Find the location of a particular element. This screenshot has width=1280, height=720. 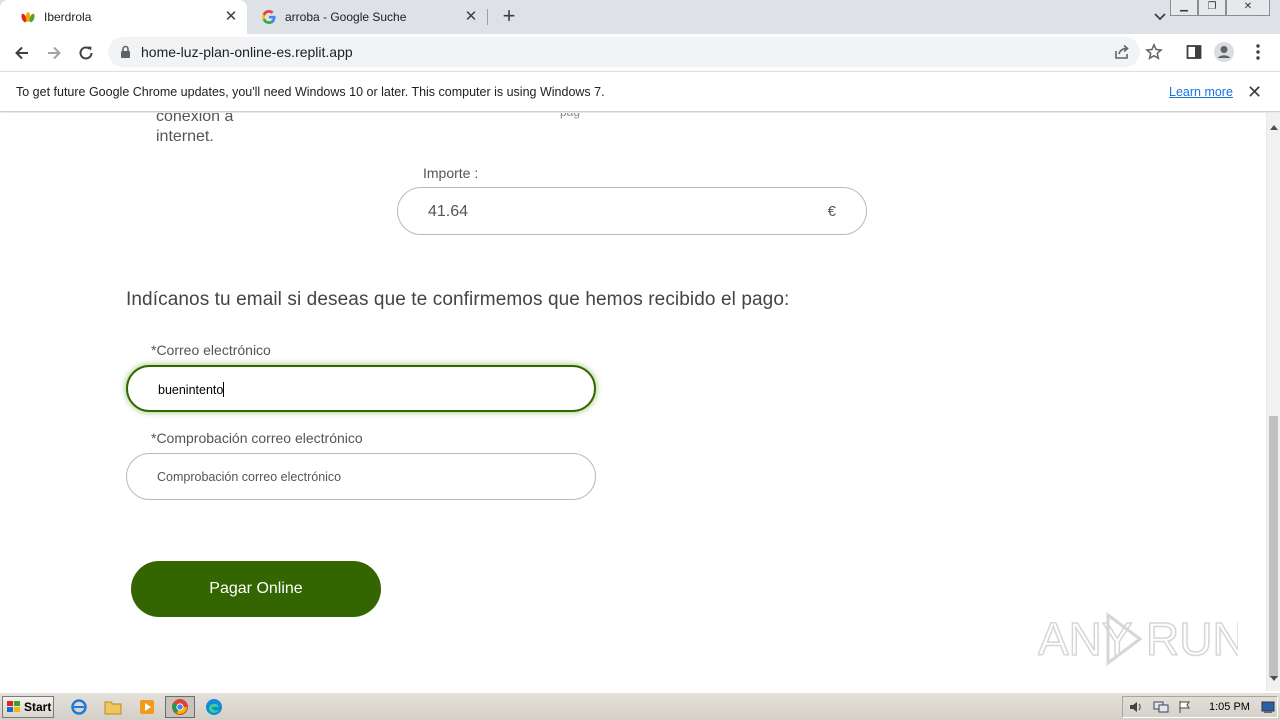

email-field-value: buenintento is located at coordinates (191, 389).